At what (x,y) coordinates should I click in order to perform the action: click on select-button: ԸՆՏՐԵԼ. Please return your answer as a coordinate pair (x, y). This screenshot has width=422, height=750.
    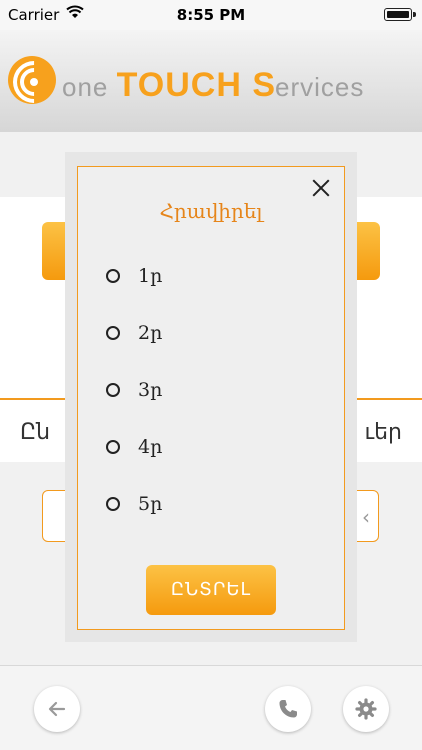
    Looking at the image, I should click on (211, 590).